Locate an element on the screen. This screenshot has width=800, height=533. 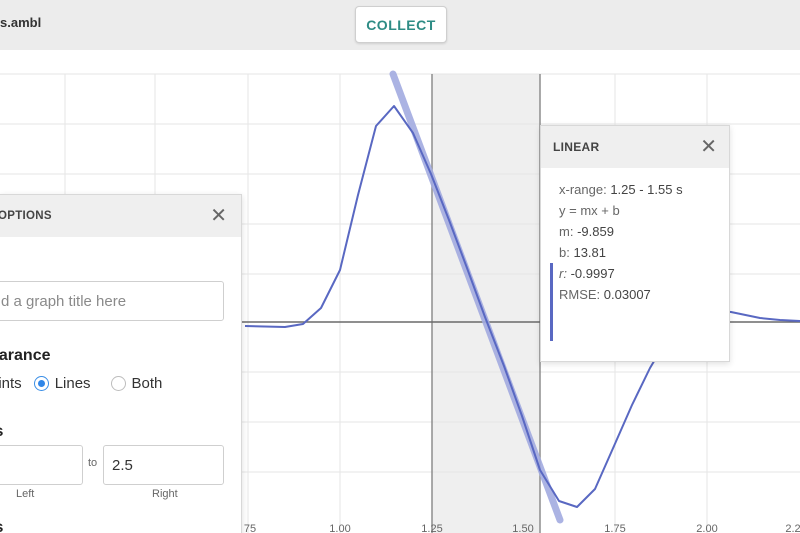
options-popup-header: OPTIONS ✕ is located at coordinates (120, 216).